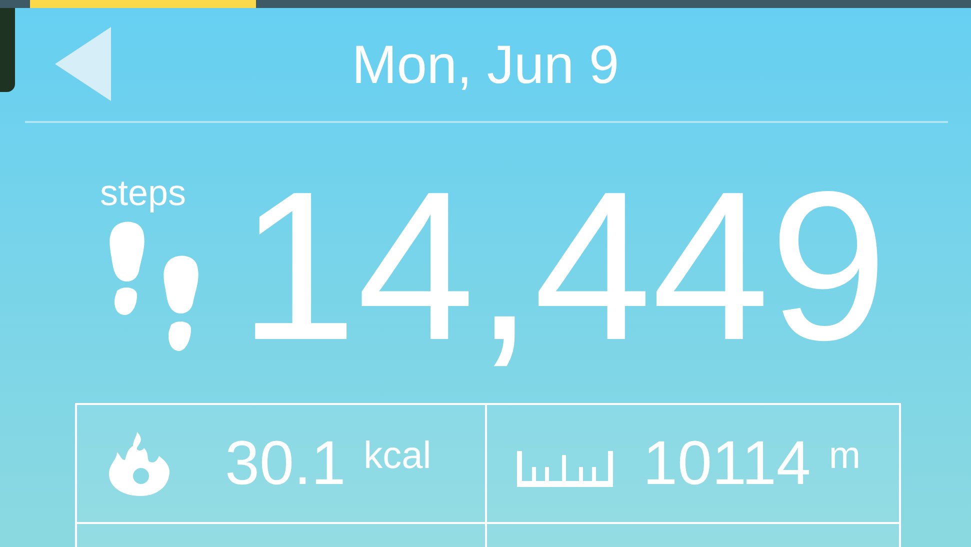  Describe the element at coordinates (727, 463) in the screenshot. I see `stat-value: 10114` at that location.